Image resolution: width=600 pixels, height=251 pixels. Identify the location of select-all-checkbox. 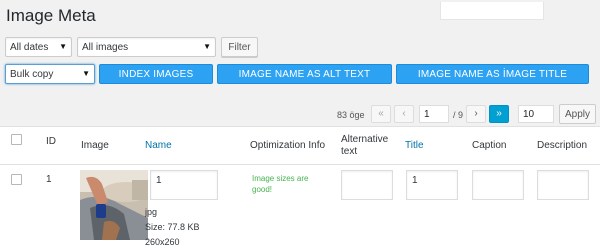
(16, 139).